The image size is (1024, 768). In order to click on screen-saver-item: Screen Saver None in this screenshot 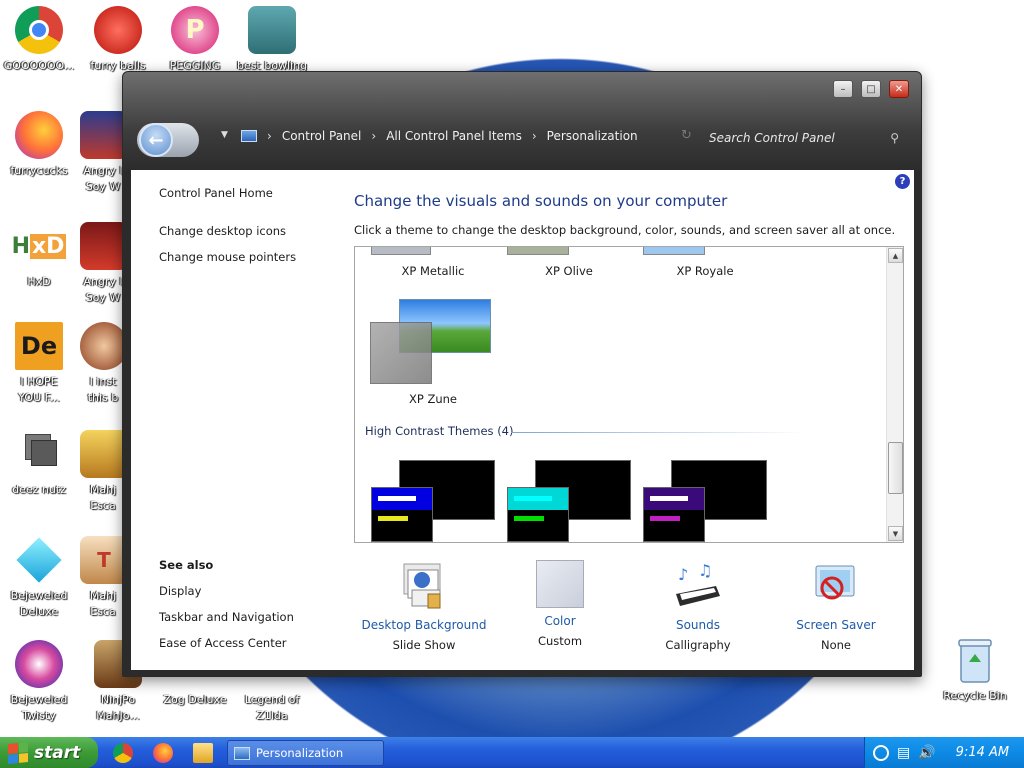, I will do `click(836, 606)`.